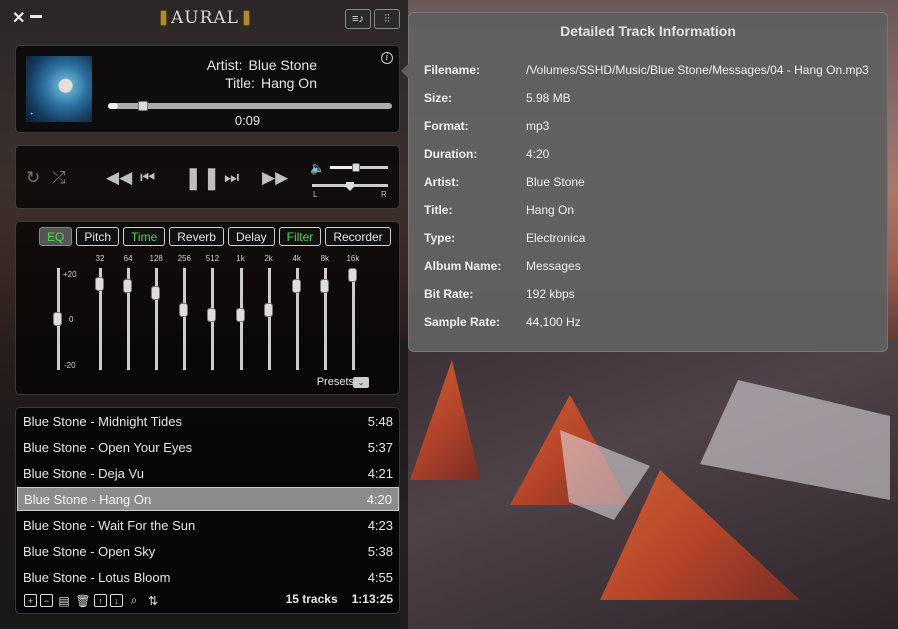  What do you see at coordinates (380, 551) in the screenshot?
I see `track-duration: 5:38` at bounding box center [380, 551].